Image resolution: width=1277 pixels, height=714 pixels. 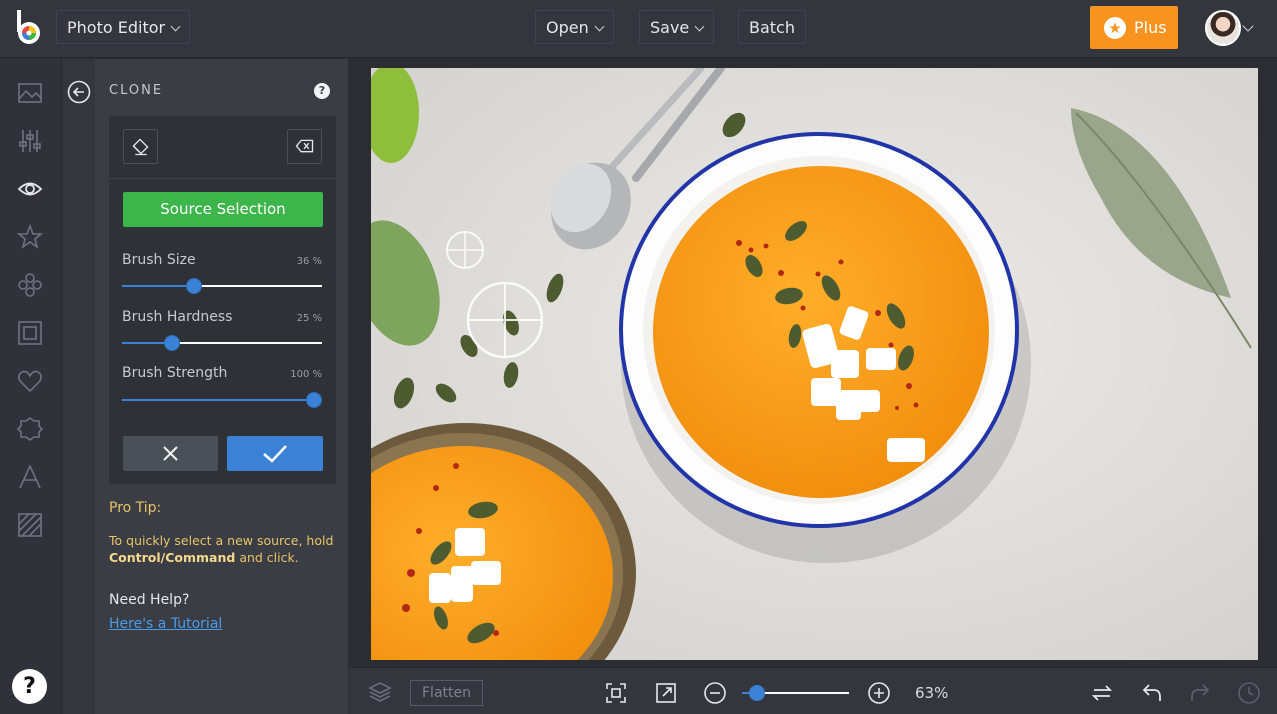 I want to click on brush-size-value: 36 %, so click(x=309, y=261).